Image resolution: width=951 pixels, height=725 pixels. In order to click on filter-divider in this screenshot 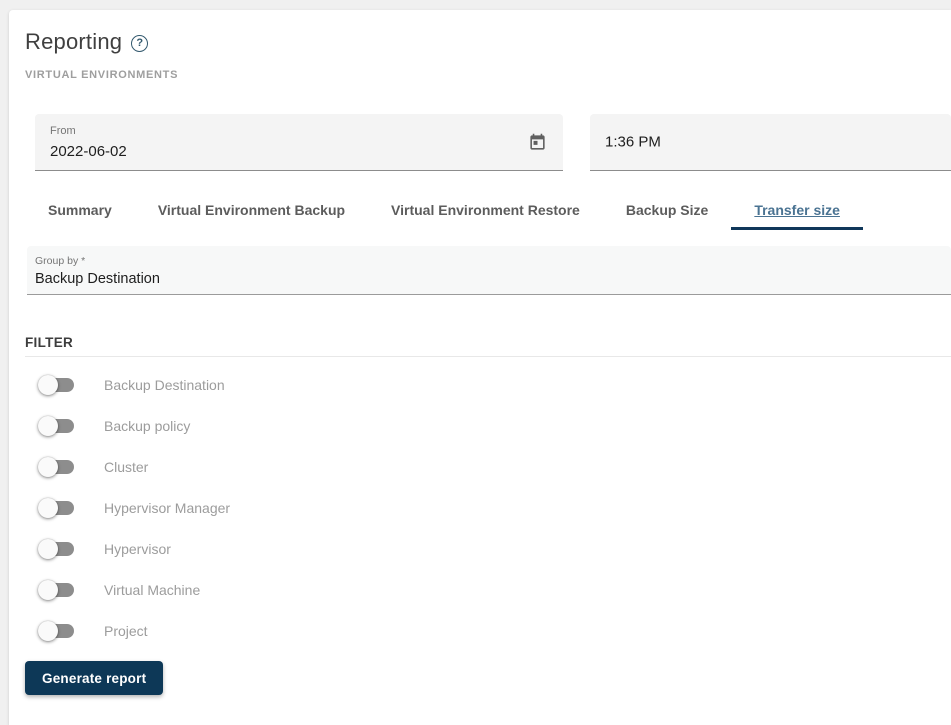, I will do `click(488, 356)`.